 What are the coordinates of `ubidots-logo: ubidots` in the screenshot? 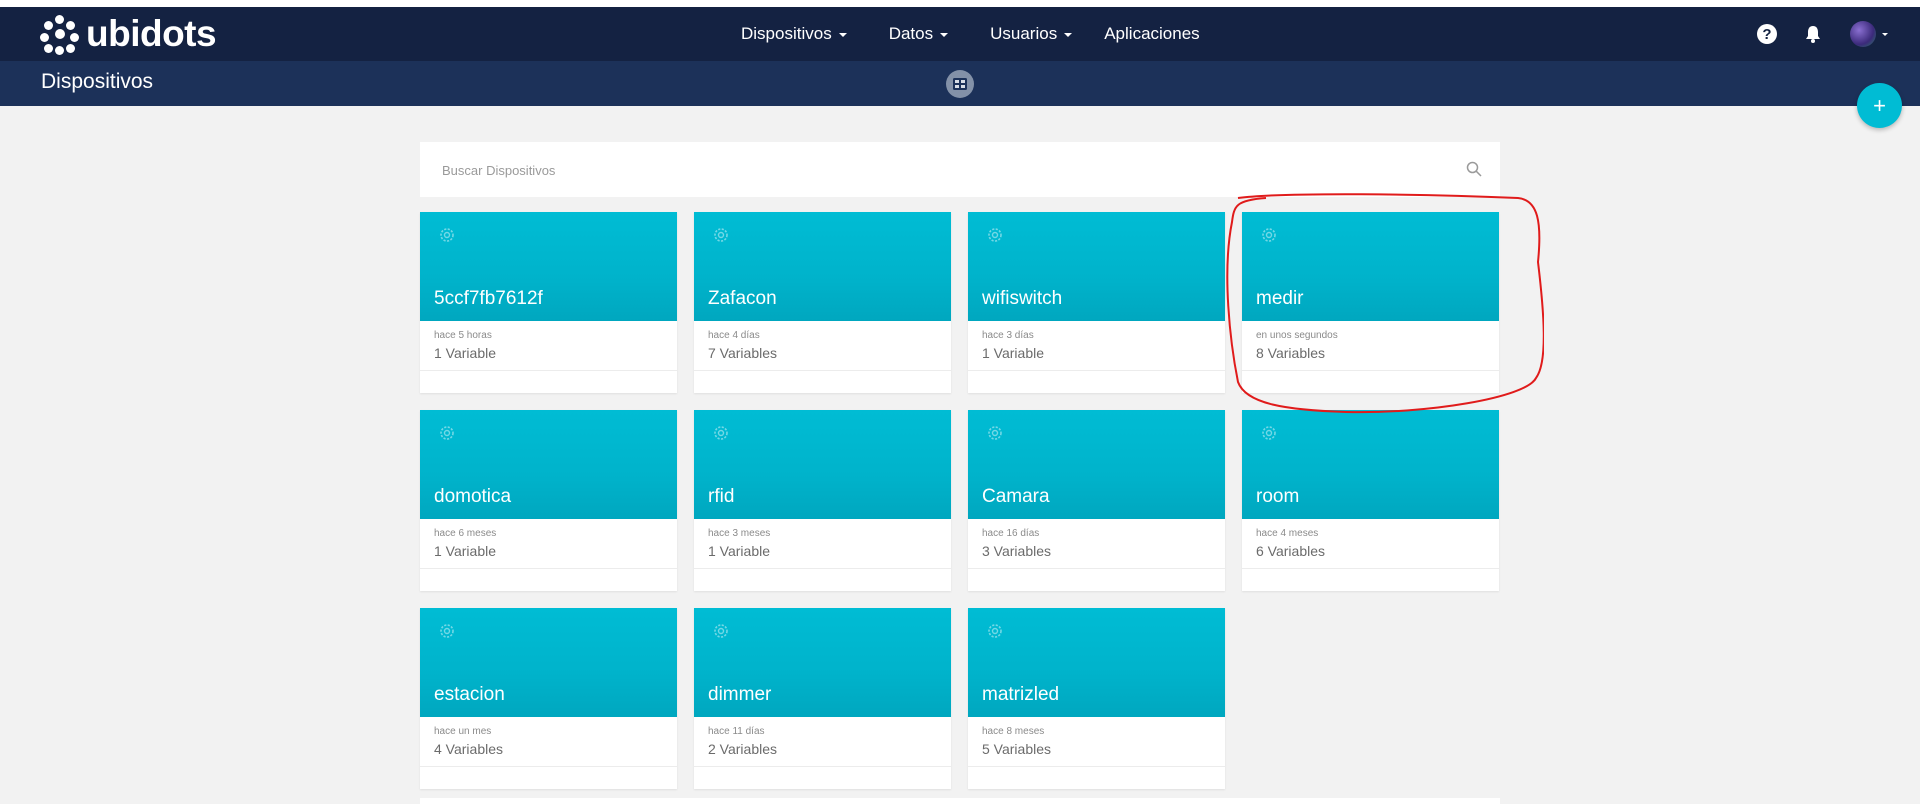 It's located at (128, 34).